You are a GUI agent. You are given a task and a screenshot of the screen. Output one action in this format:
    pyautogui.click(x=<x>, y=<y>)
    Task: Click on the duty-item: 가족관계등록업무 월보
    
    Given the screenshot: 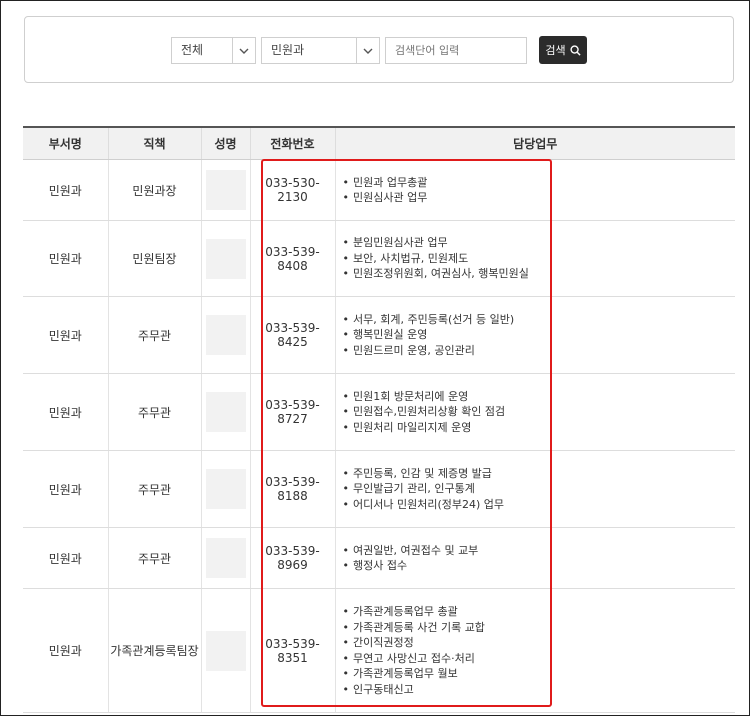 What is the action you would take?
    pyautogui.click(x=539, y=674)
    